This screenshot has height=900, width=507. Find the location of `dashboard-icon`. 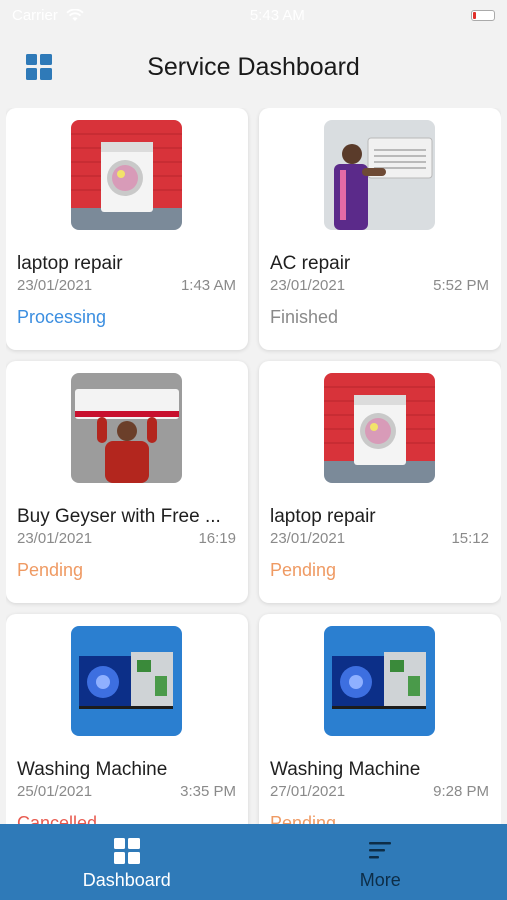

dashboard-icon is located at coordinates (126, 851).